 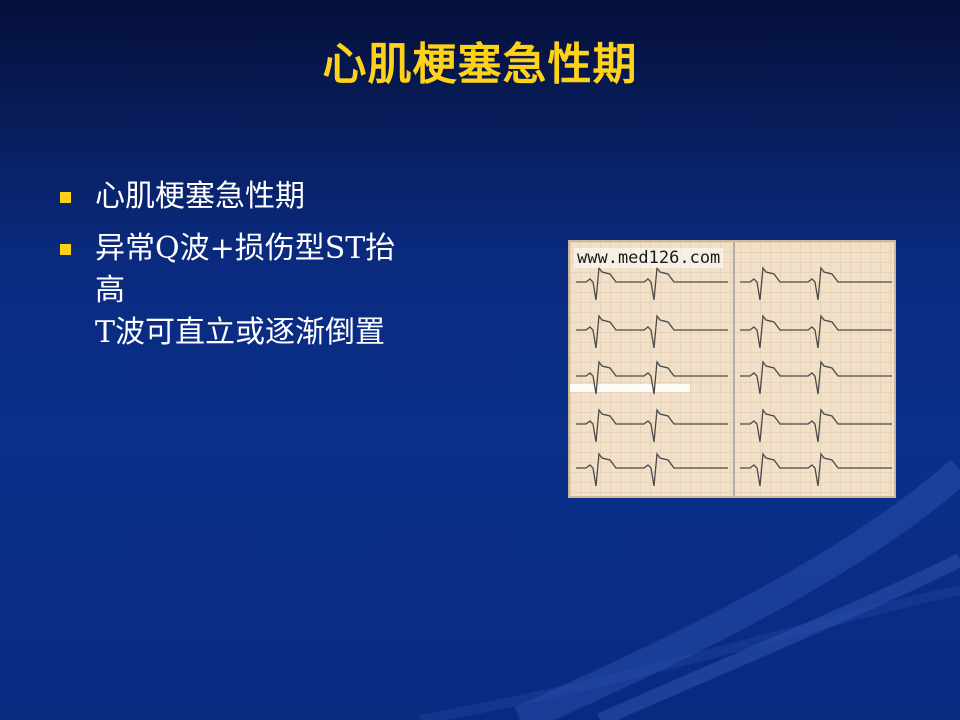 What do you see at coordinates (200, 196) in the screenshot?
I see `bullet-text: 心肌梗塞急性期` at bounding box center [200, 196].